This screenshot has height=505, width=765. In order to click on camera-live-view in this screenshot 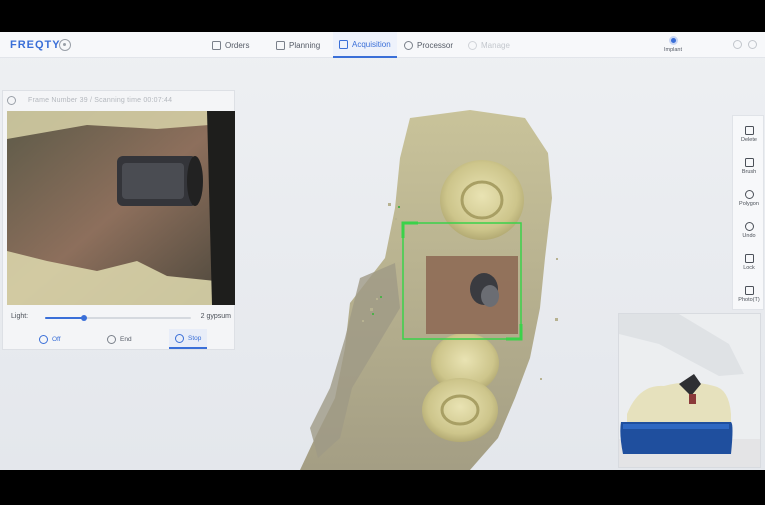, I will do `click(121, 208)`.